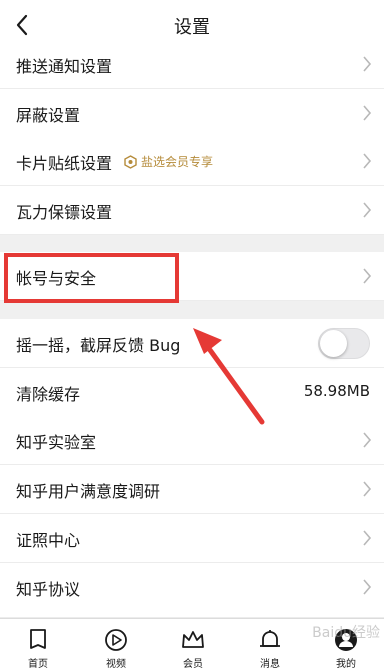  I want to click on row-label: 知乎实验室, so click(56, 442).